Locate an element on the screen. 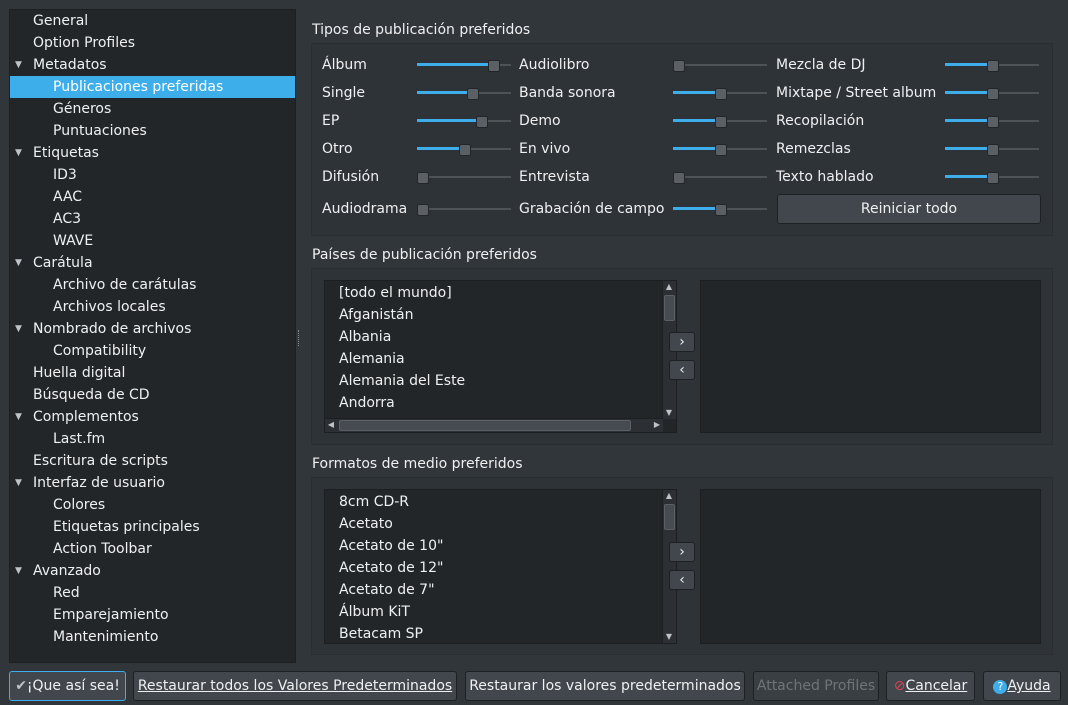 The height and width of the screenshot is (705, 1068). sidebar-item: Búsqueda de CD is located at coordinates (152, 395).